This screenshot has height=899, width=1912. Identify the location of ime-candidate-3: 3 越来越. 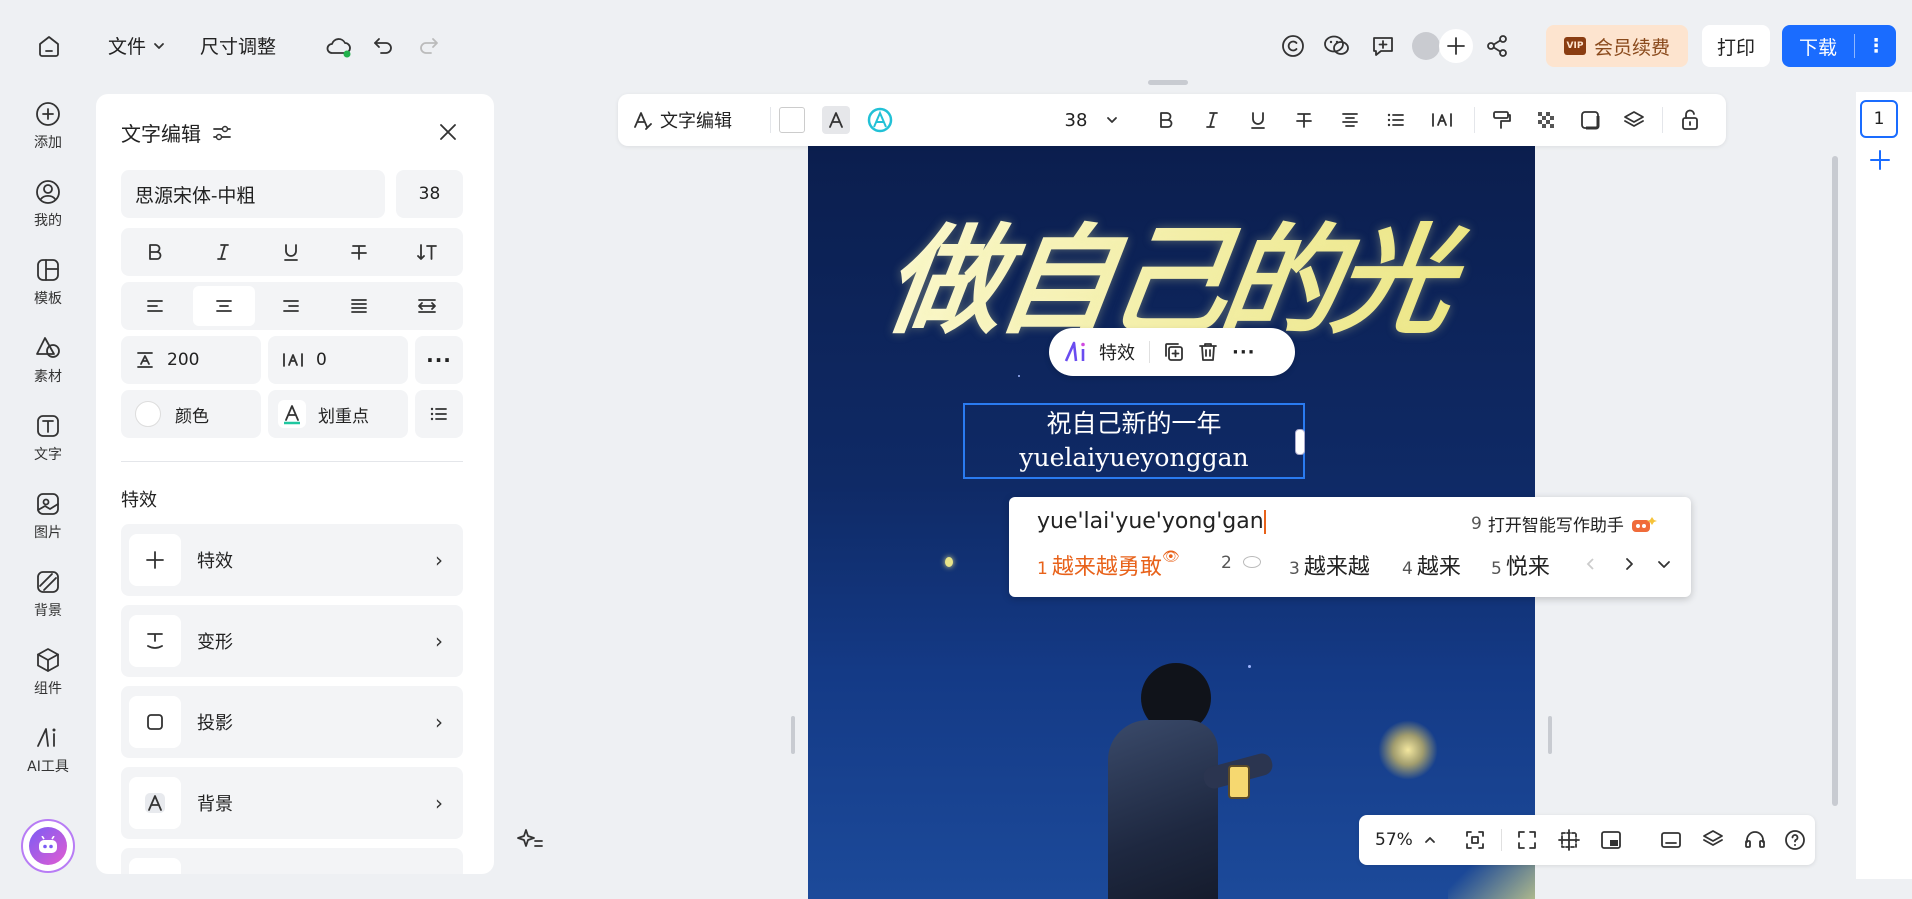
(1329, 565).